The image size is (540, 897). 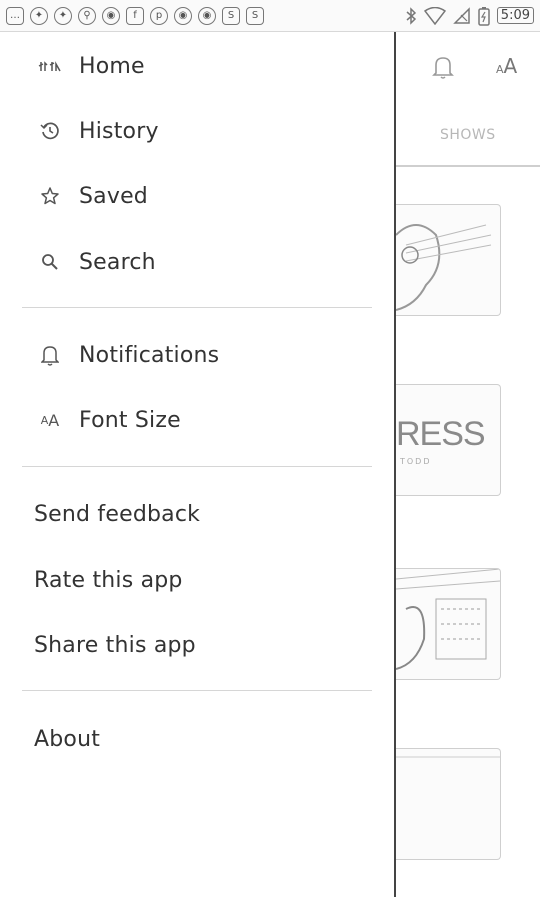 I want to click on facebook-icon: f, so click(x=135, y=15).